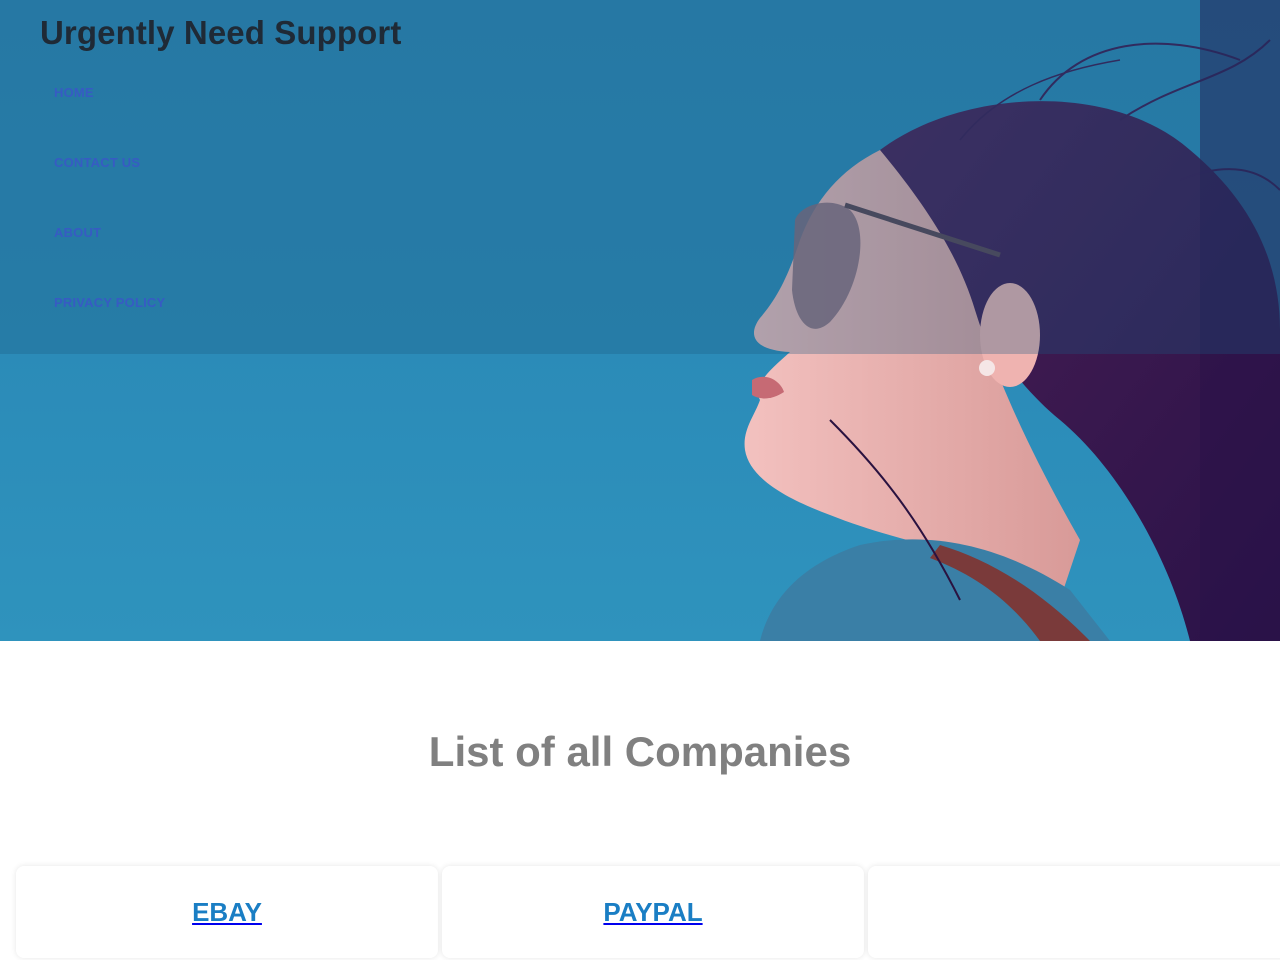  I want to click on company-name: PAYPAL, so click(652, 912).